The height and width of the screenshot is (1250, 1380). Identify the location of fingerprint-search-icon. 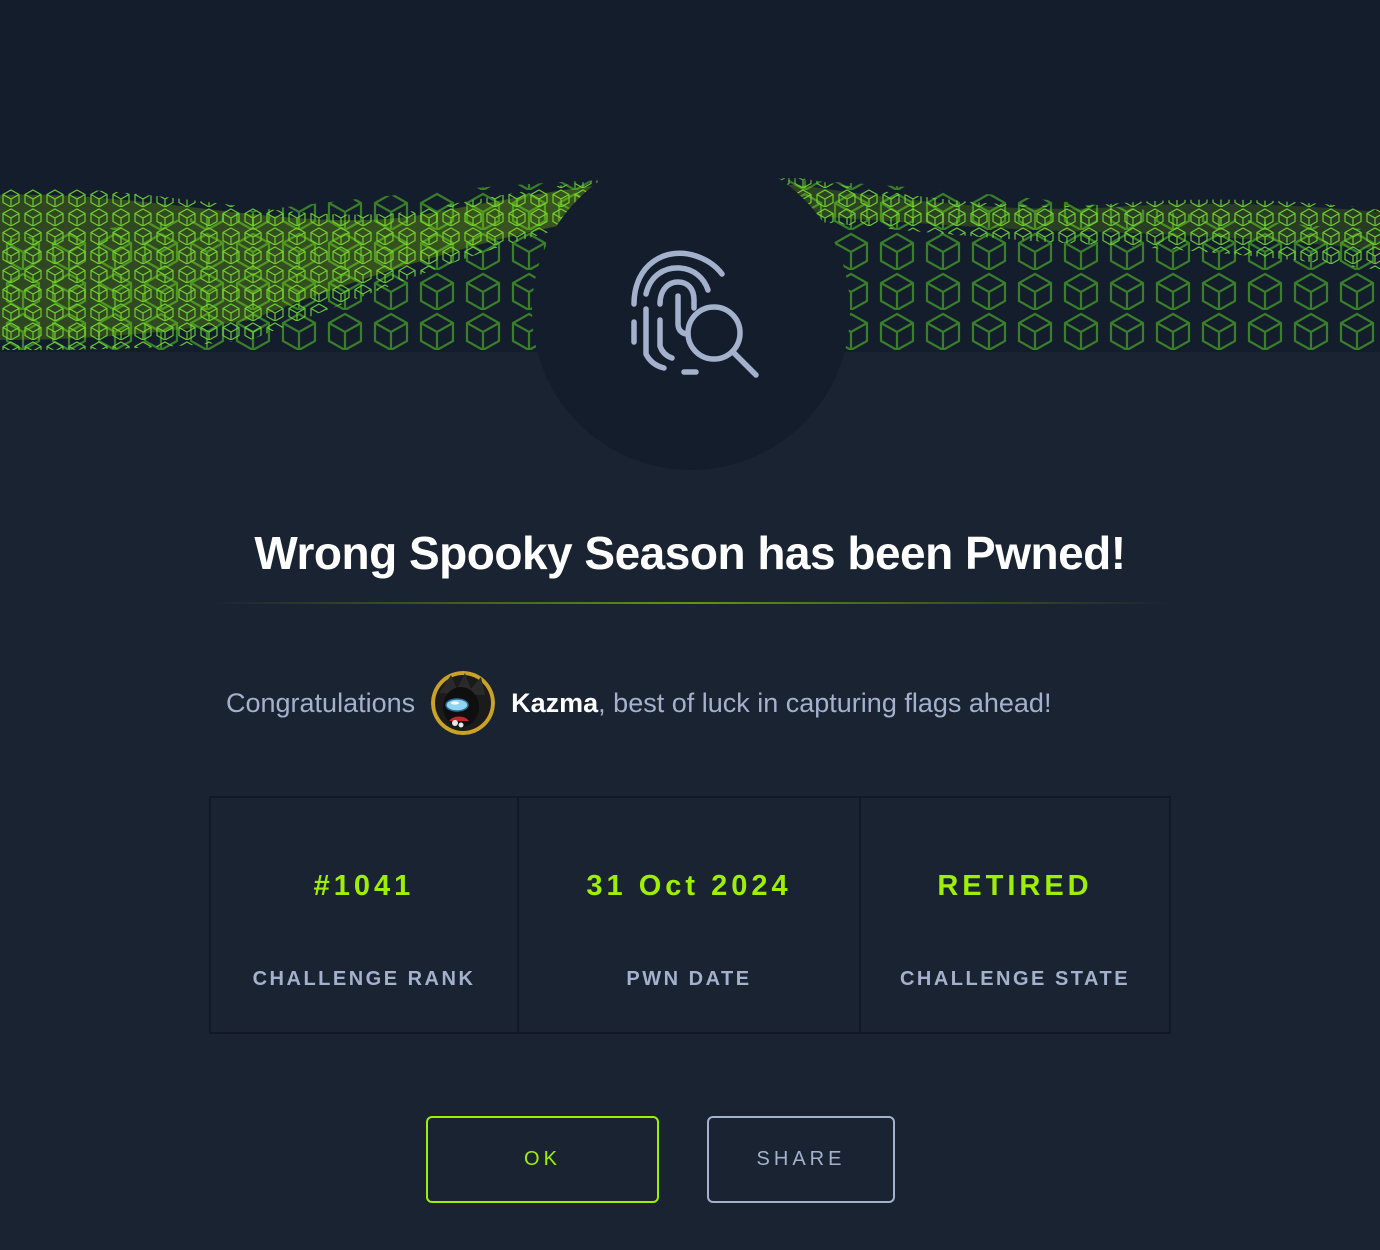
(691, 311).